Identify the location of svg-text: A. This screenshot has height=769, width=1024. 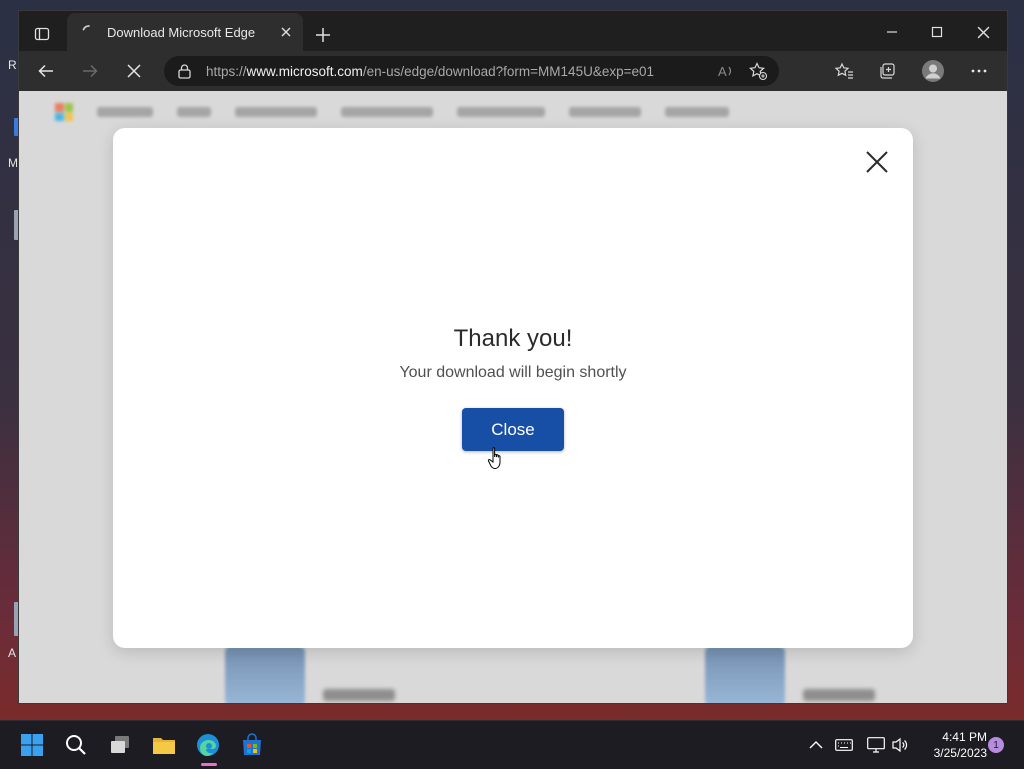
(722, 71).